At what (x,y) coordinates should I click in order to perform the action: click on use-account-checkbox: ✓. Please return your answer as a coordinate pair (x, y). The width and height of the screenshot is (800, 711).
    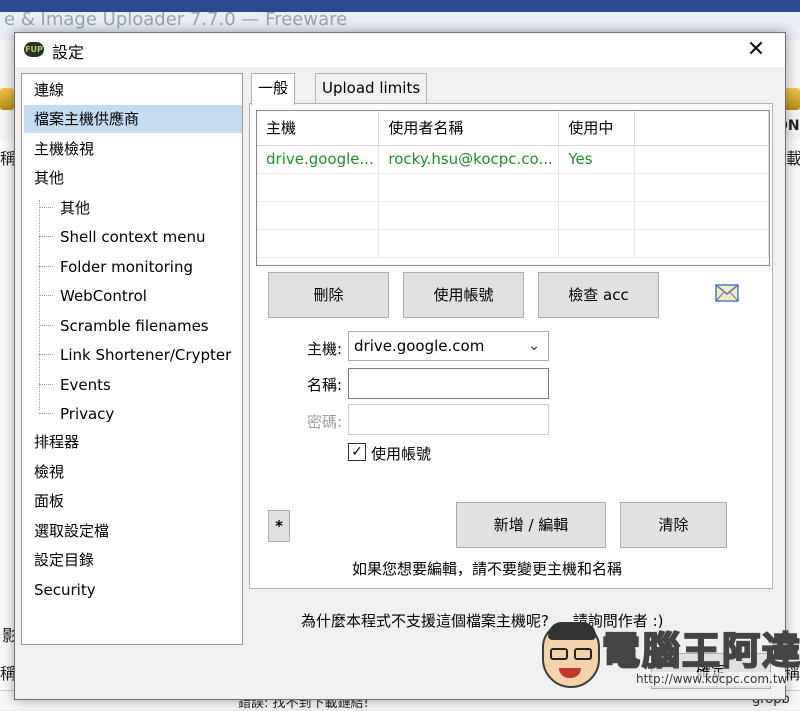
    Looking at the image, I should click on (357, 452).